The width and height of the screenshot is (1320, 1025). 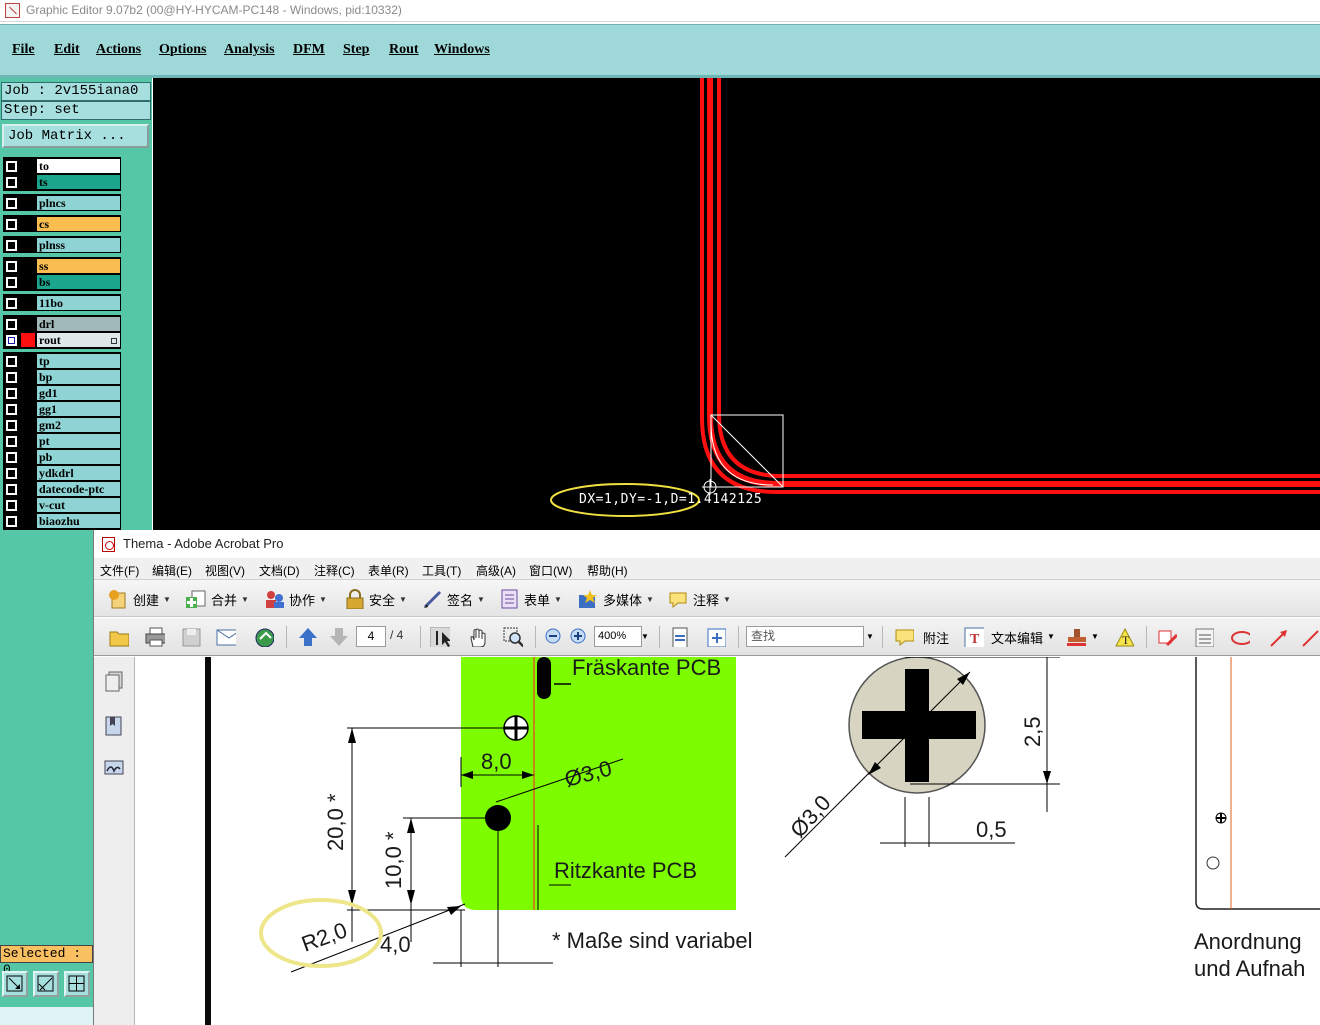 I want to click on layer-row-datecode: datecode-ptc, so click(x=62, y=489).